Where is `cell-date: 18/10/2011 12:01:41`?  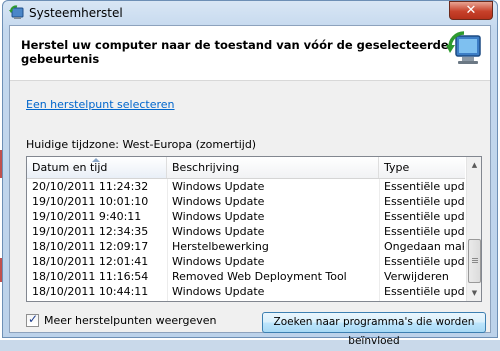 cell-date: 18/10/2011 12:01:41 is located at coordinates (90, 261).